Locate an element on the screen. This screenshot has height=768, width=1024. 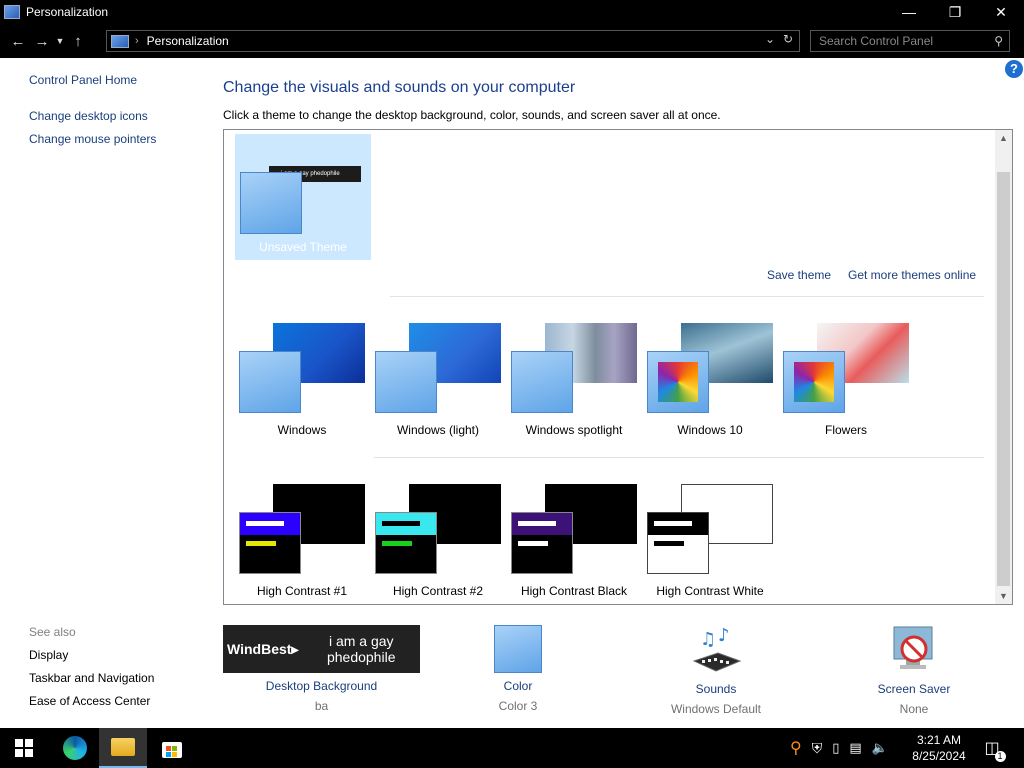
help-icon: ? is located at coordinates (1014, 69).